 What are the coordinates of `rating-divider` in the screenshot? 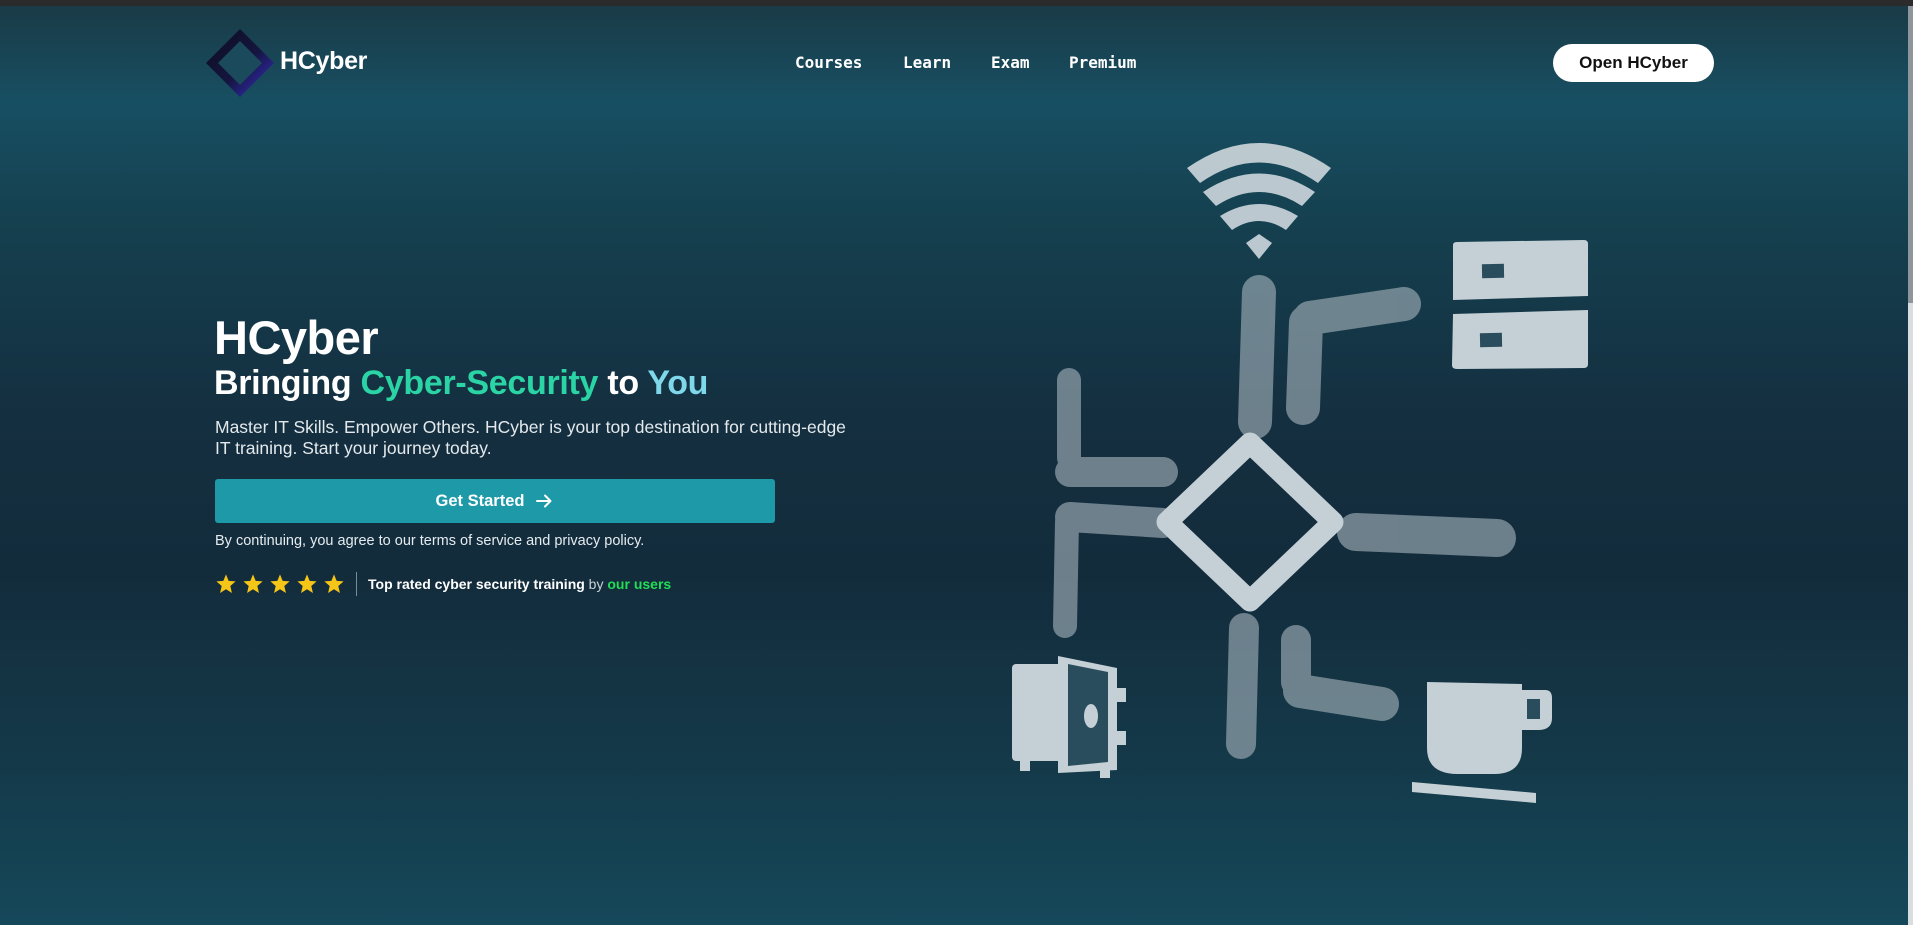 It's located at (356, 584).